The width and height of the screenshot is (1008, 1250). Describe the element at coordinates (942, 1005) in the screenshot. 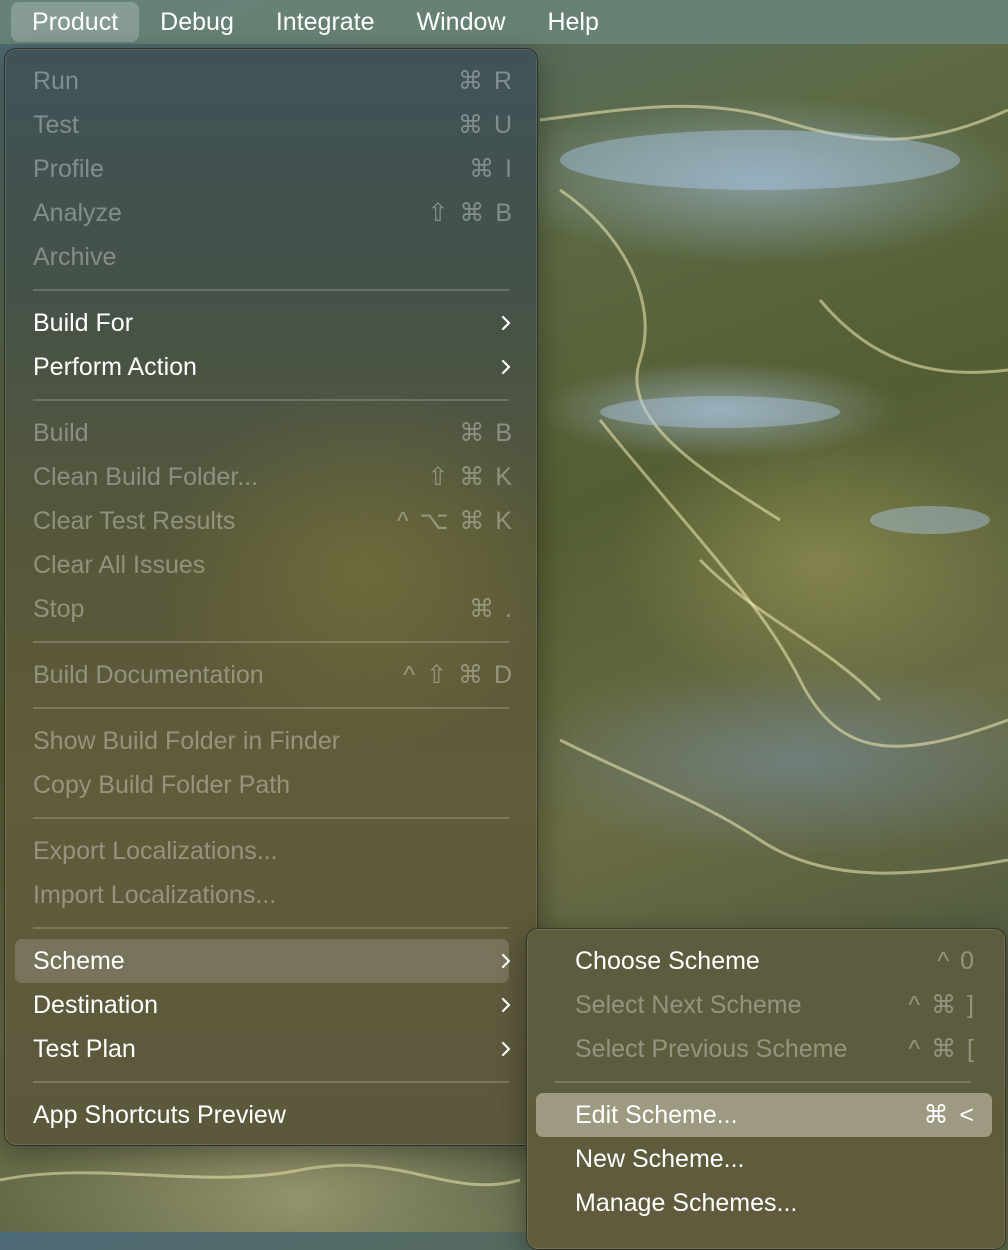

I see `menu-item-shortcut: ^ ⌘ ]` at that location.